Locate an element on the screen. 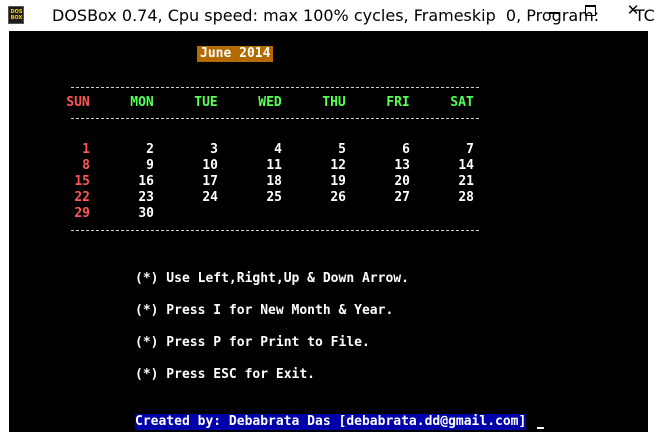 The height and width of the screenshot is (439, 656). month-title: June 2014 is located at coordinates (235, 54).